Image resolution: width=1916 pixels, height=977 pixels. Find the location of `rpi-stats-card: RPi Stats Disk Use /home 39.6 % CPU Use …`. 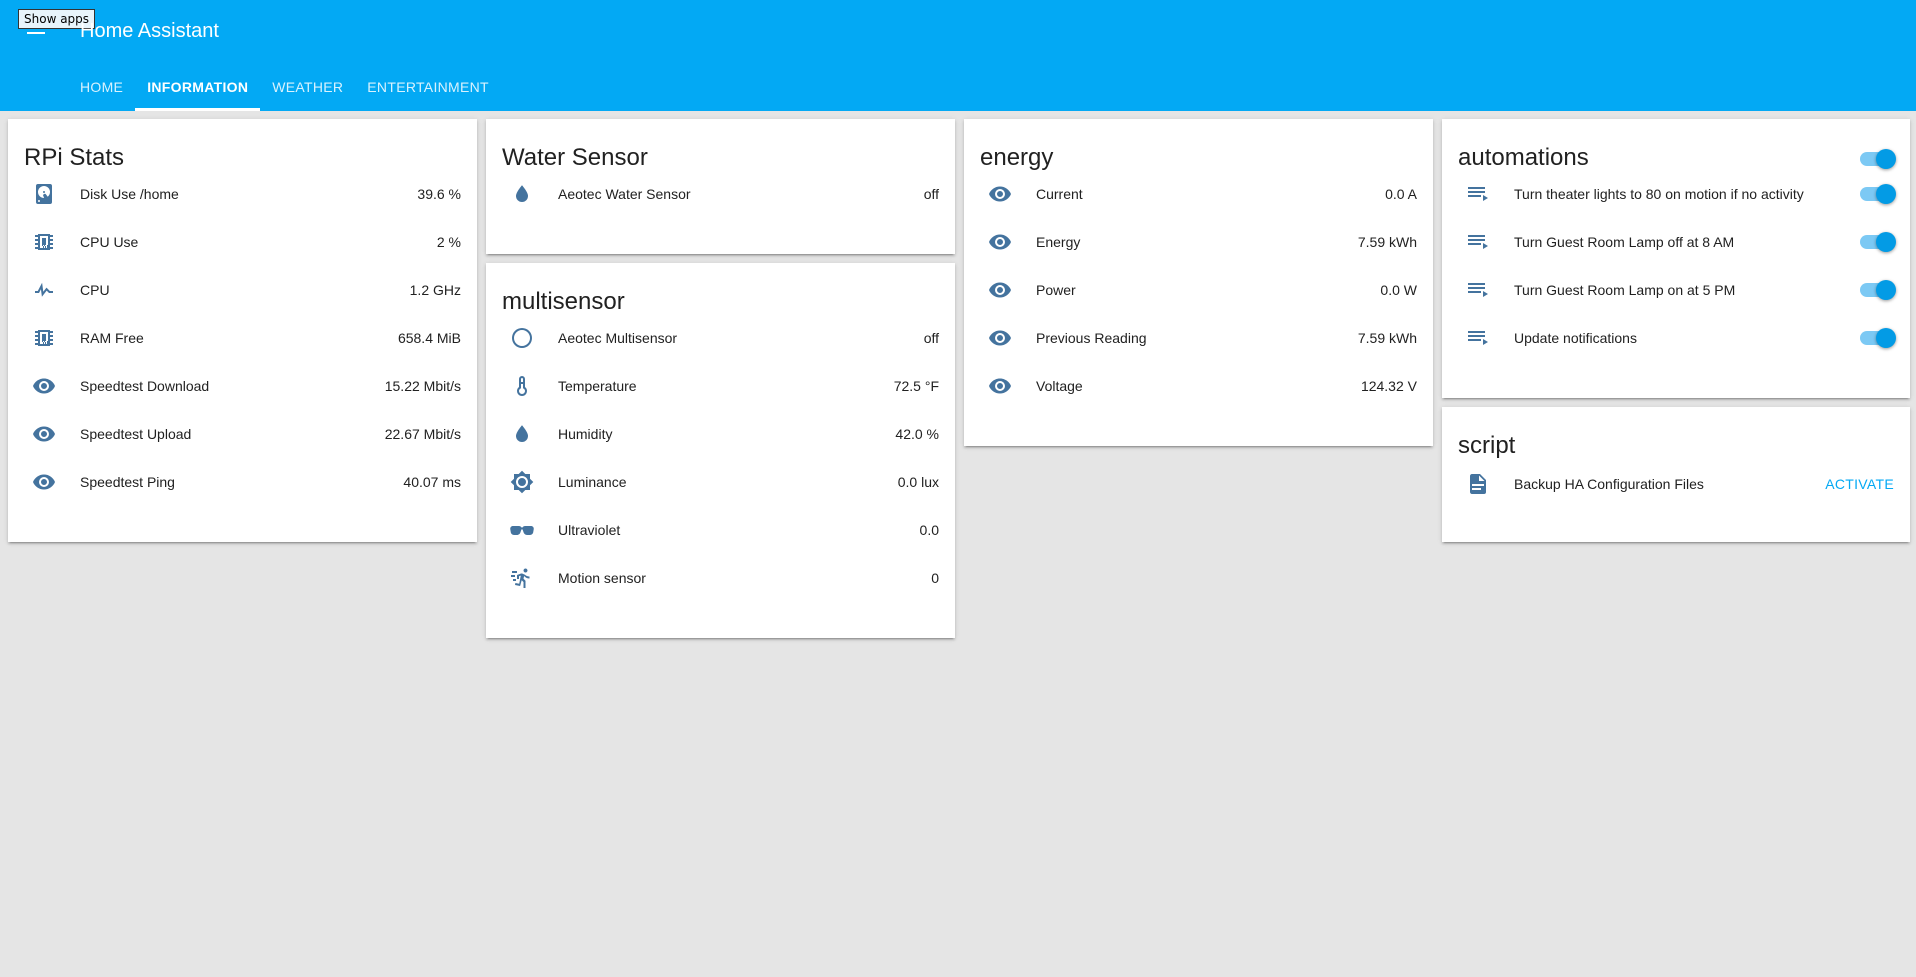

rpi-stats-card: RPi Stats Disk Use /home 39.6 % CPU Use … is located at coordinates (242, 330).